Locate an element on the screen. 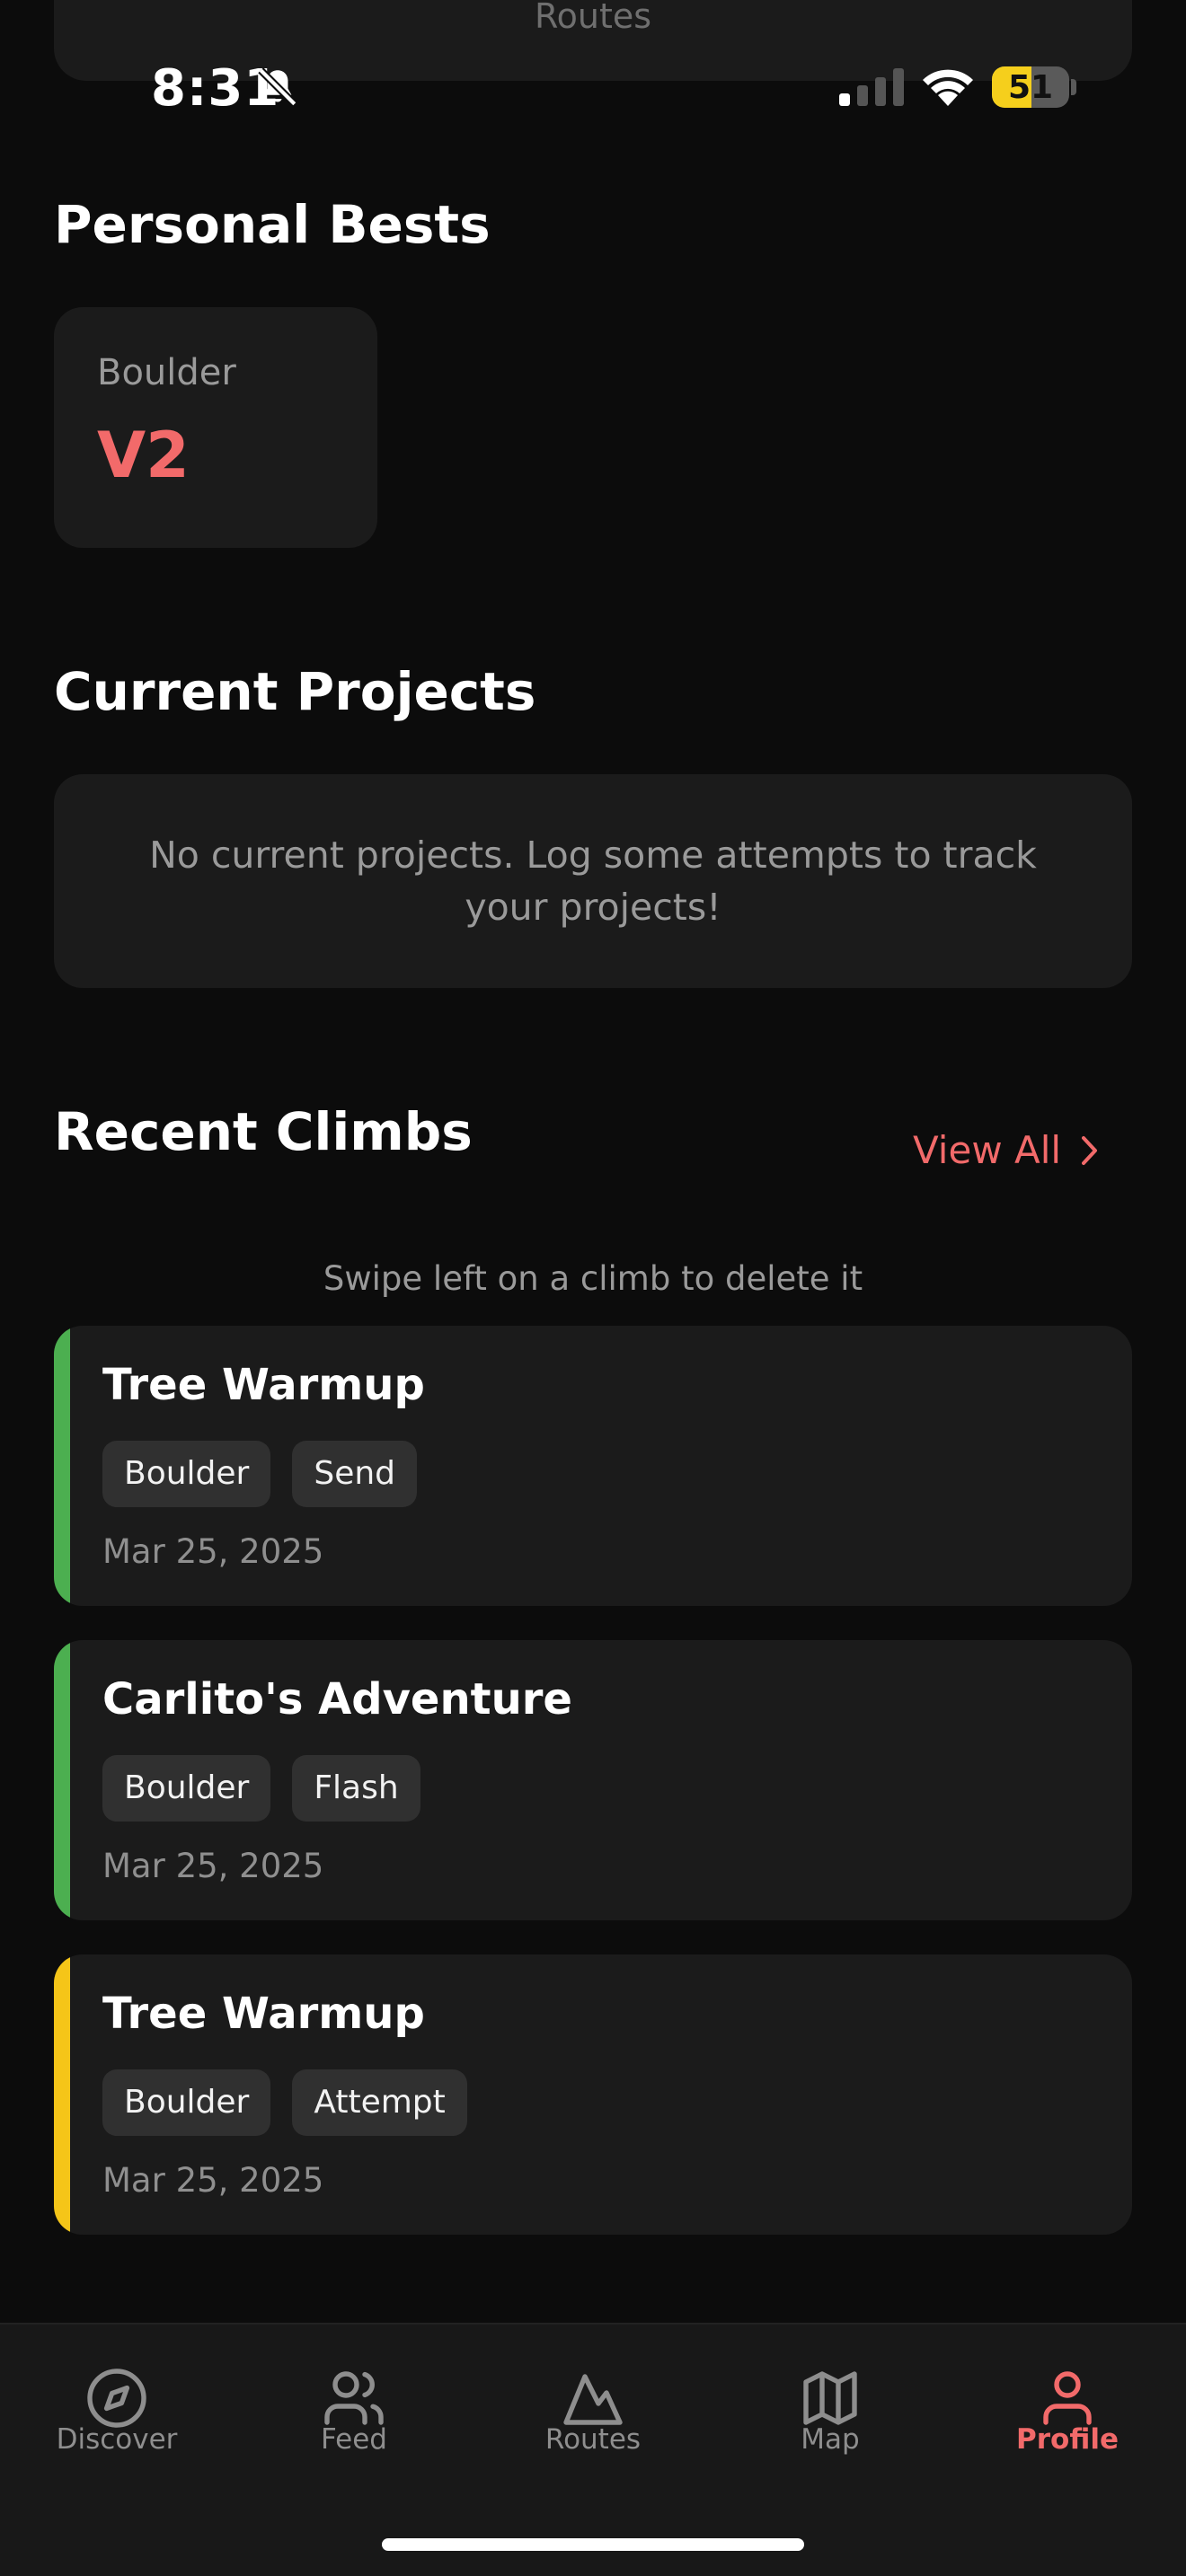 The image size is (1186, 2576). personal-best-grade: V2 is located at coordinates (143, 455).